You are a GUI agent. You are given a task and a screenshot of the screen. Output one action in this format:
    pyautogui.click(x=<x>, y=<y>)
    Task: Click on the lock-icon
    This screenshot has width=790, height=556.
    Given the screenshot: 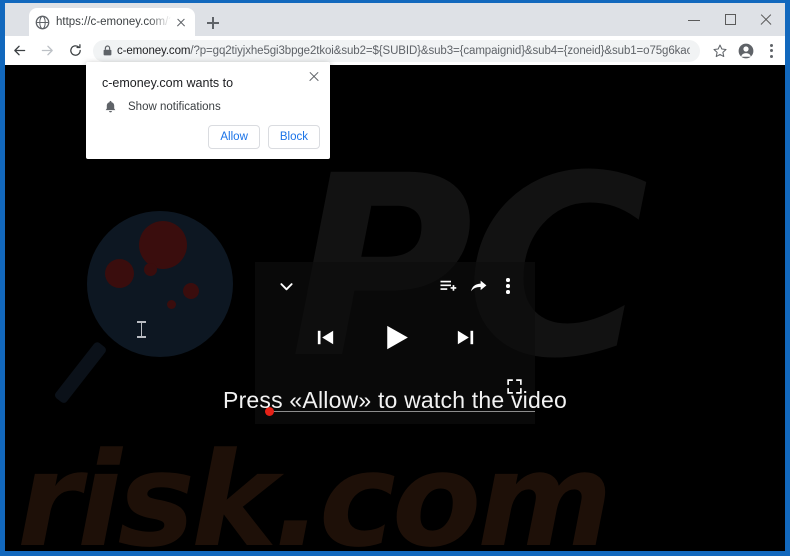 What is the action you would take?
    pyautogui.click(x=107, y=51)
    